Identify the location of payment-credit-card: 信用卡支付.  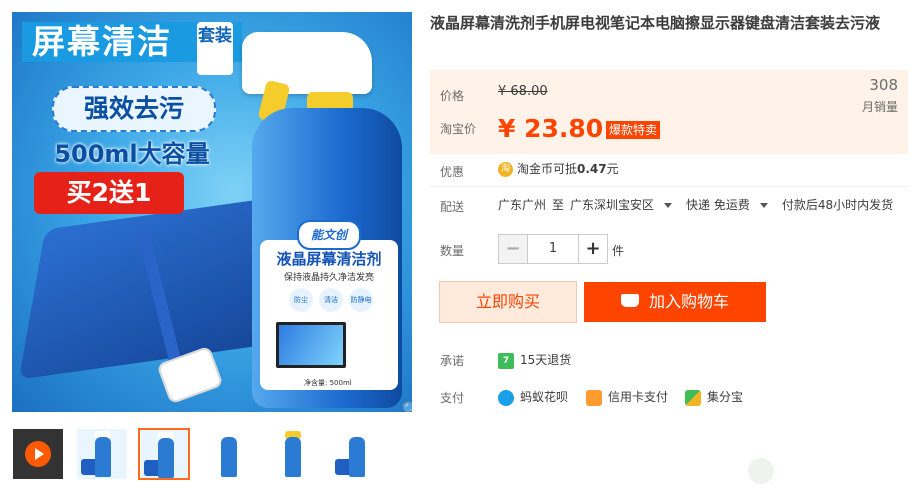
(627, 397).